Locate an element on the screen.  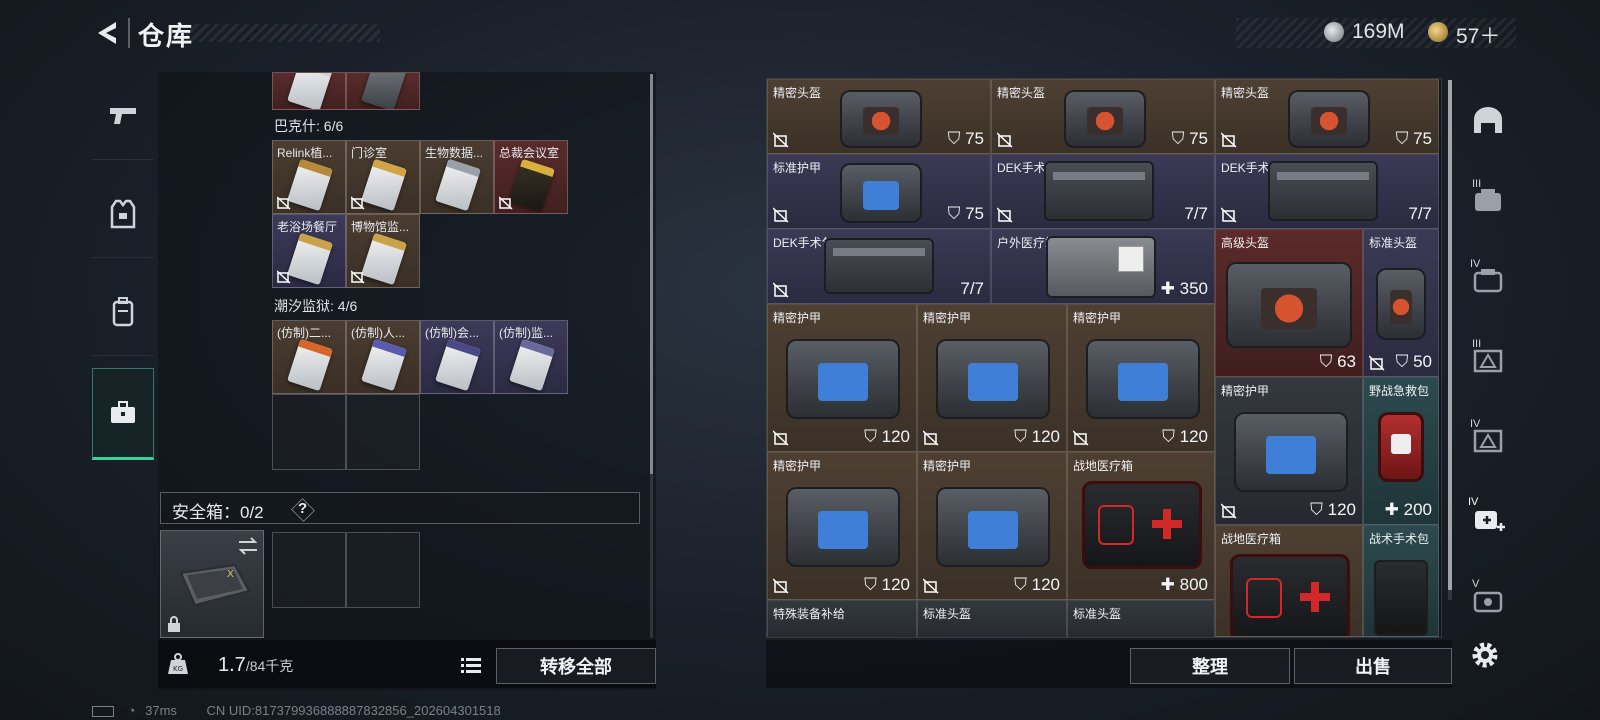
filter-helmet is located at coordinates (1488, 120).